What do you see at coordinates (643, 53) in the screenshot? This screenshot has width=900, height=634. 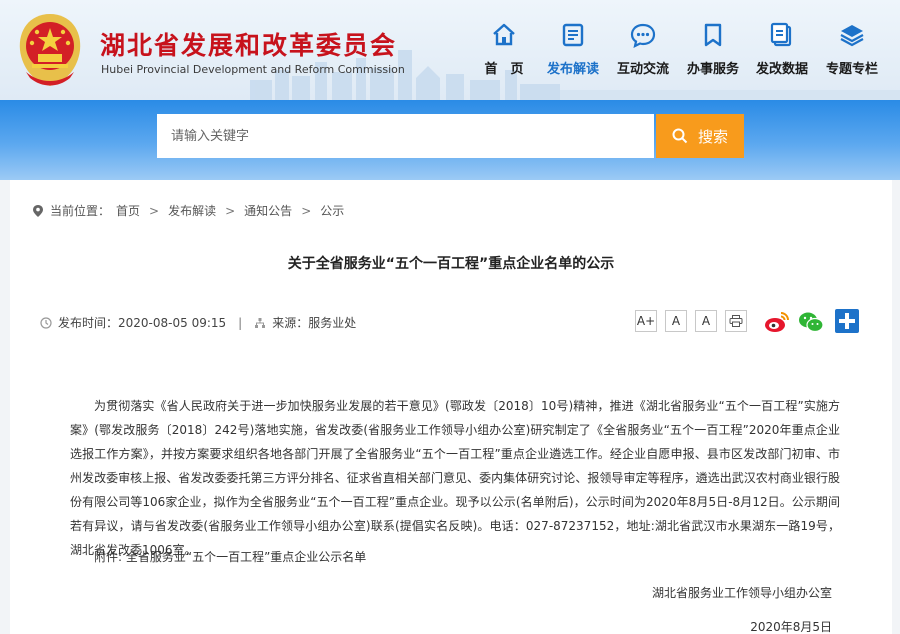 I see `nav-interact: 互动交流` at bounding box center [643, 53].